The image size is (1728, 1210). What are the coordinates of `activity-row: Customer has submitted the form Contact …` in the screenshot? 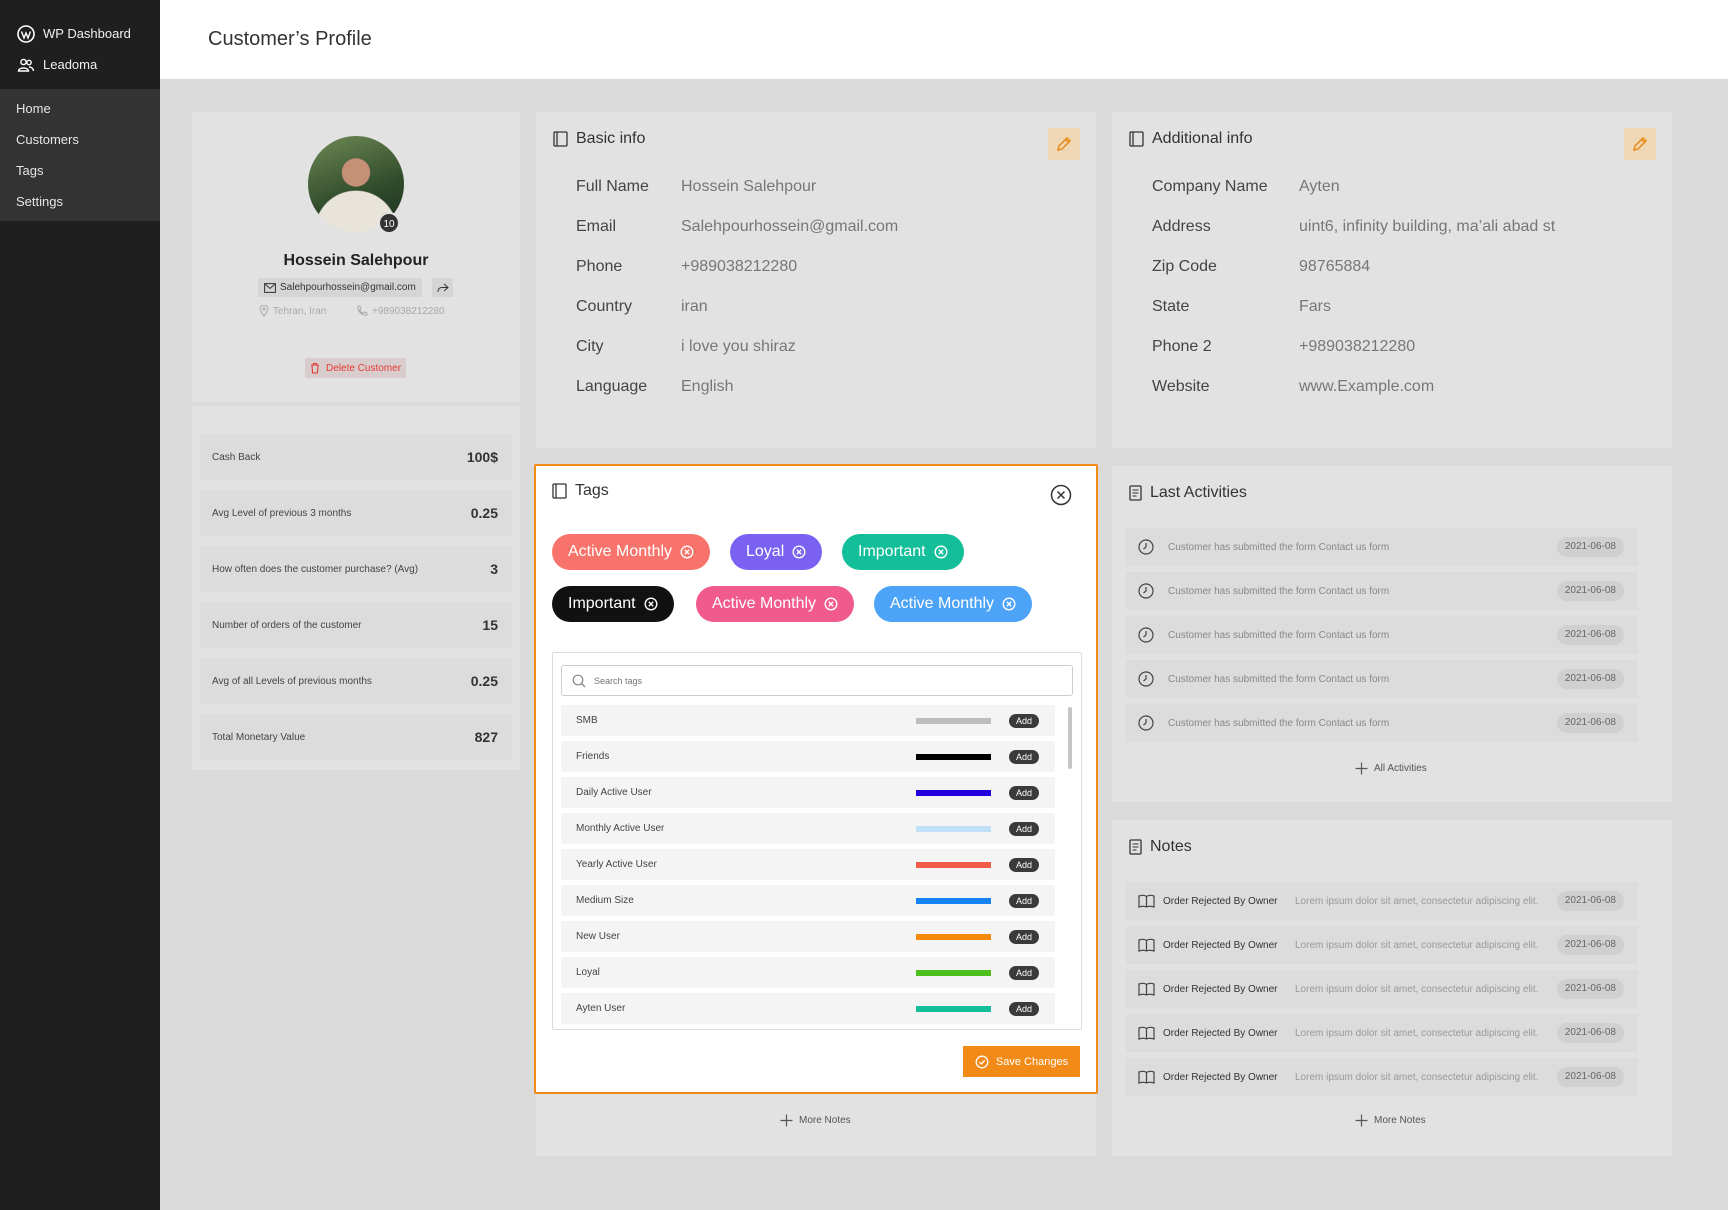 It's located at (1382, 679).